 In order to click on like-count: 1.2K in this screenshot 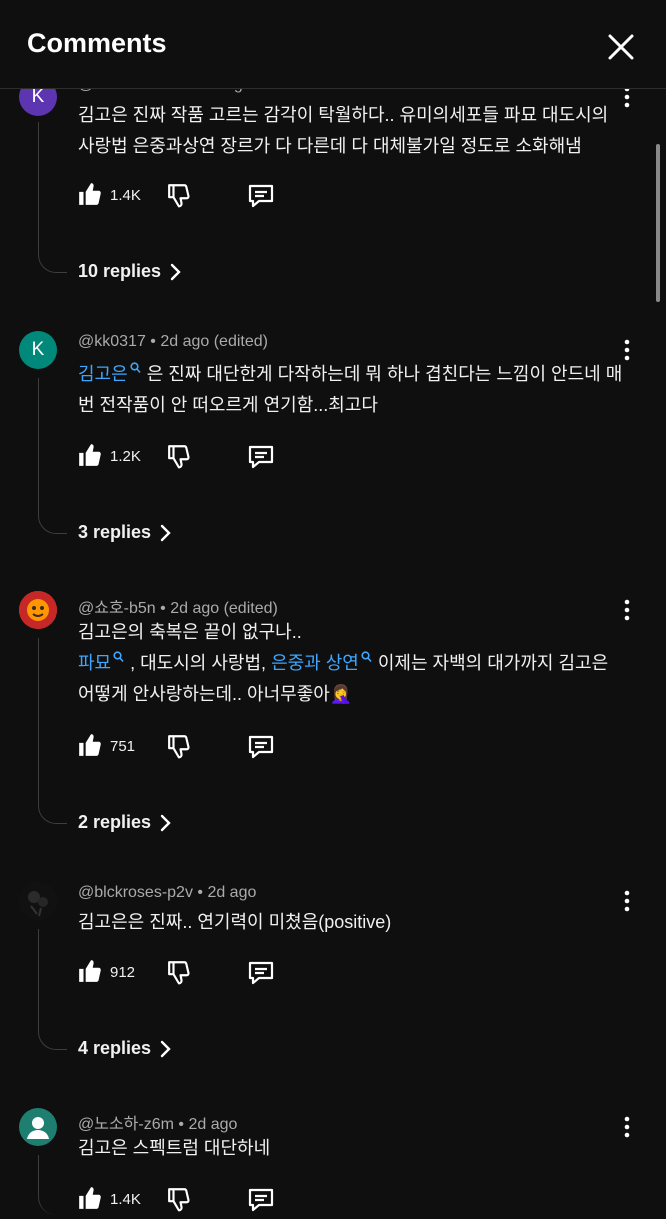, I will do `click(125, 456)`.